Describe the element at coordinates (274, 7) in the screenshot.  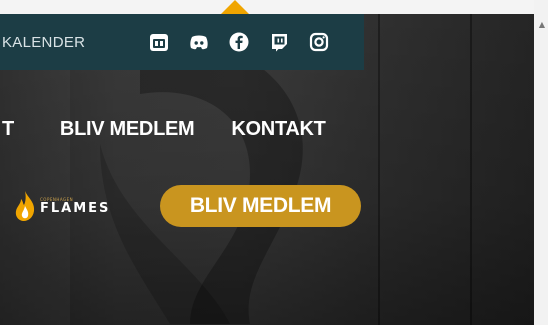
I see `browser-frame-top` at that location.